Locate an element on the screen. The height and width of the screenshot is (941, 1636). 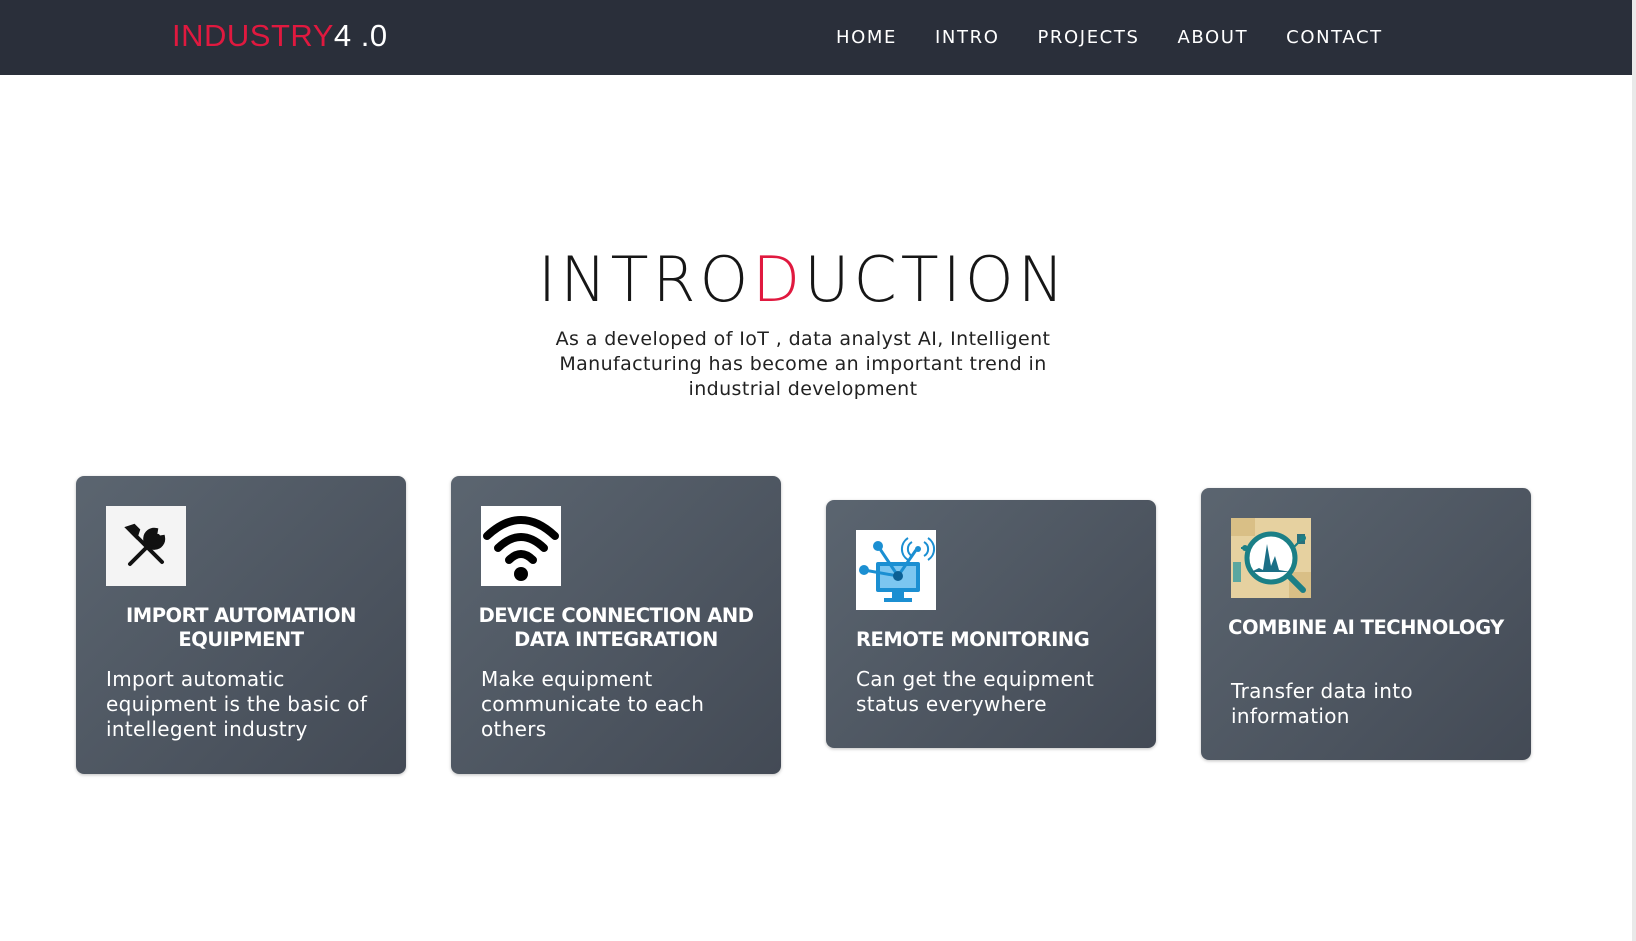
main-nav: HOME INTRO PROJECTS ABOUT CONTACT is located at coordinates (1128, 37).